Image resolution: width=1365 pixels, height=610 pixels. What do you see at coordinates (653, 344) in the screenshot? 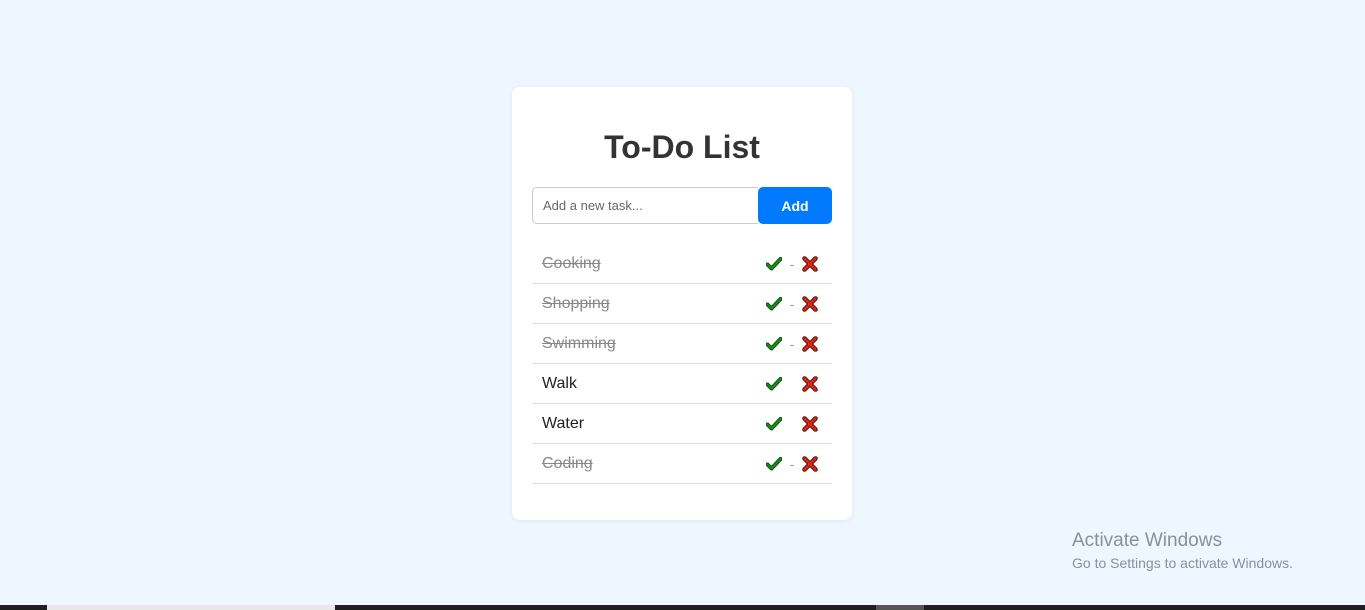
I see `task-text: Swimming` at bounding box center [653, 344].